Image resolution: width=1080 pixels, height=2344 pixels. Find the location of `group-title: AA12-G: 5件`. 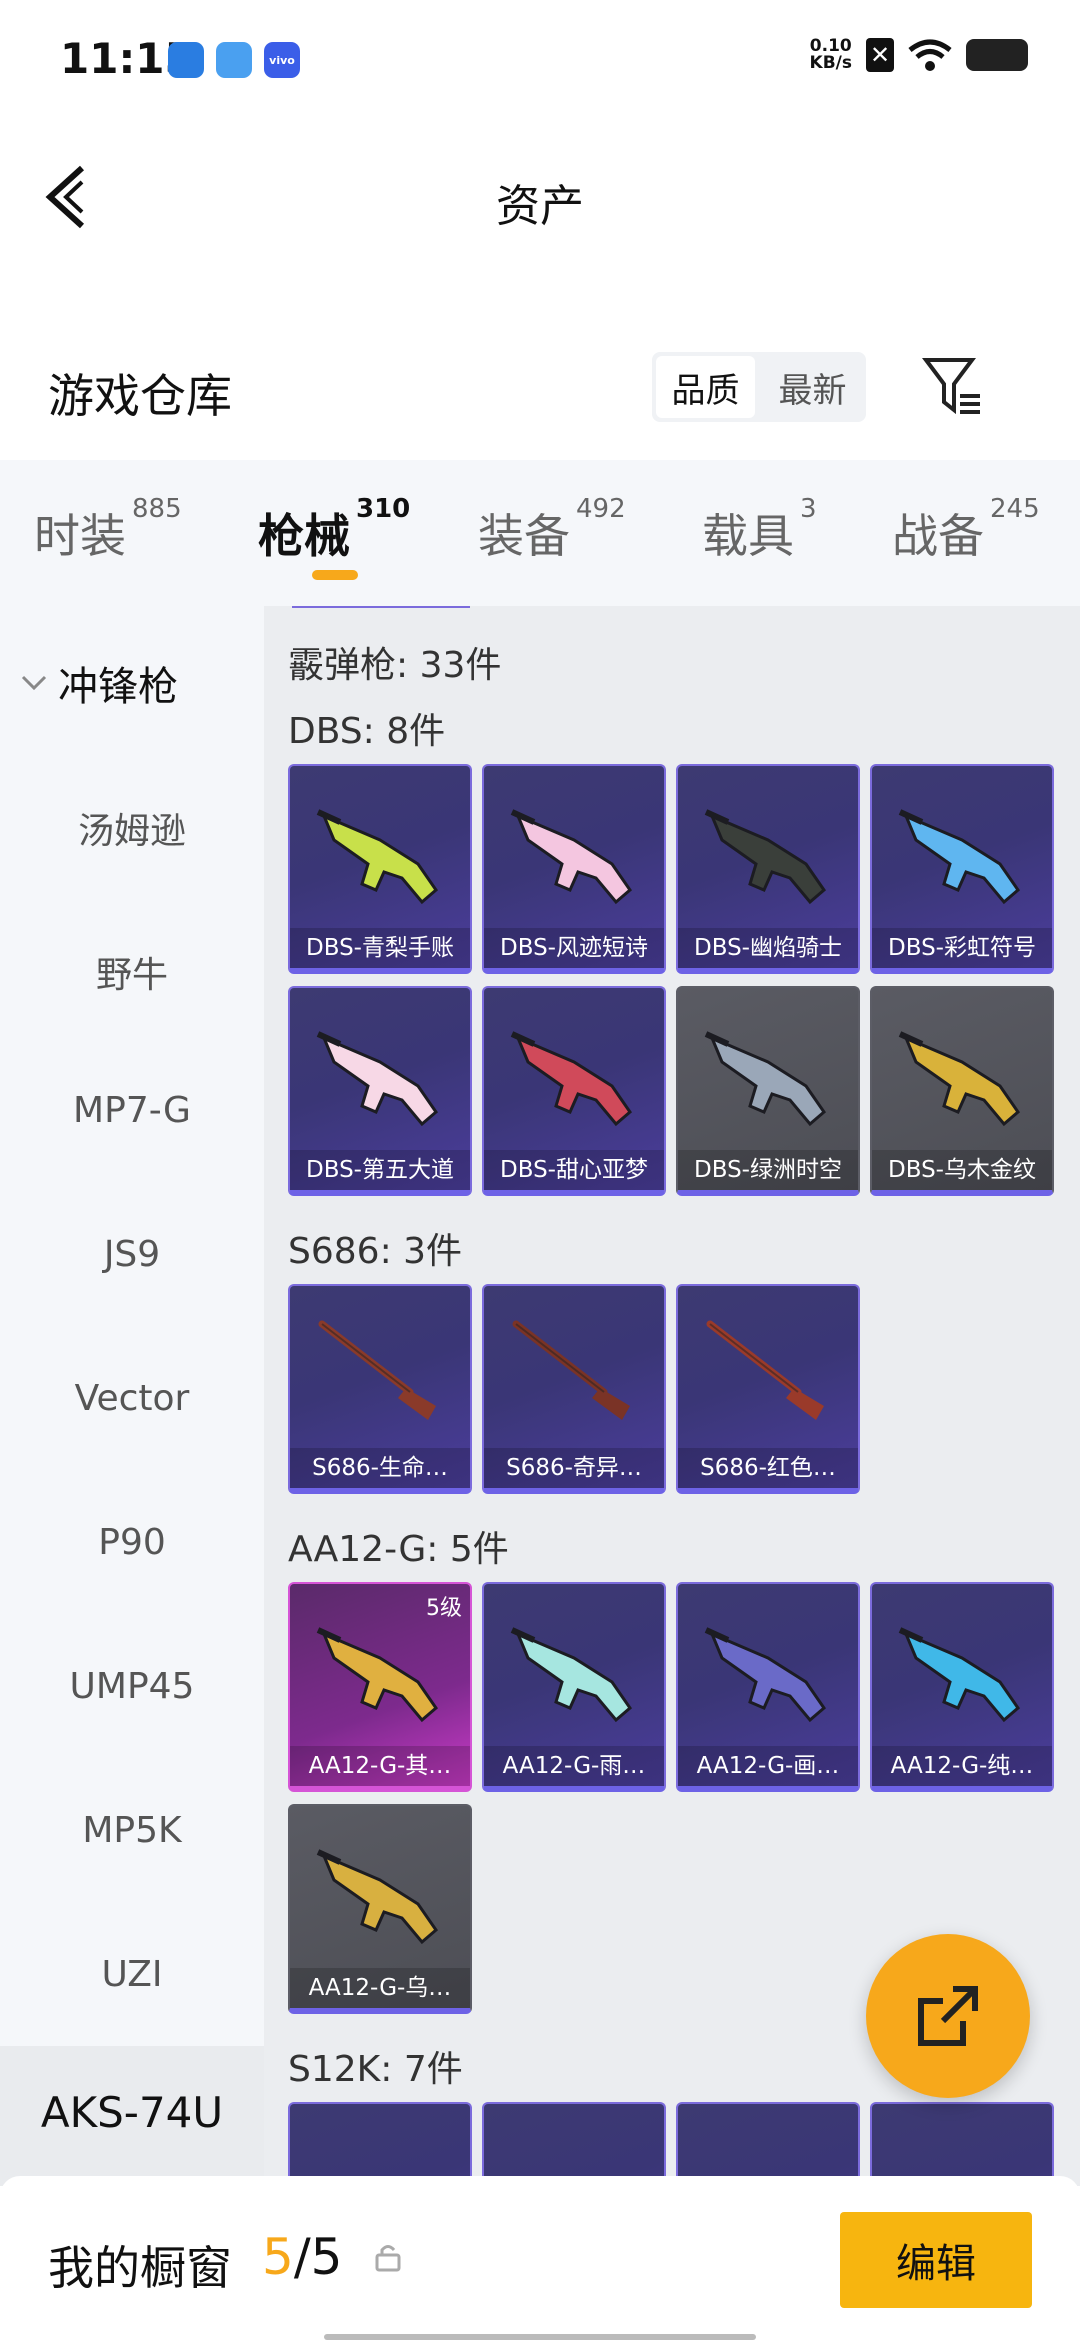

group-title: AA12-G: 5件 is located at coordinates (398, 1549).